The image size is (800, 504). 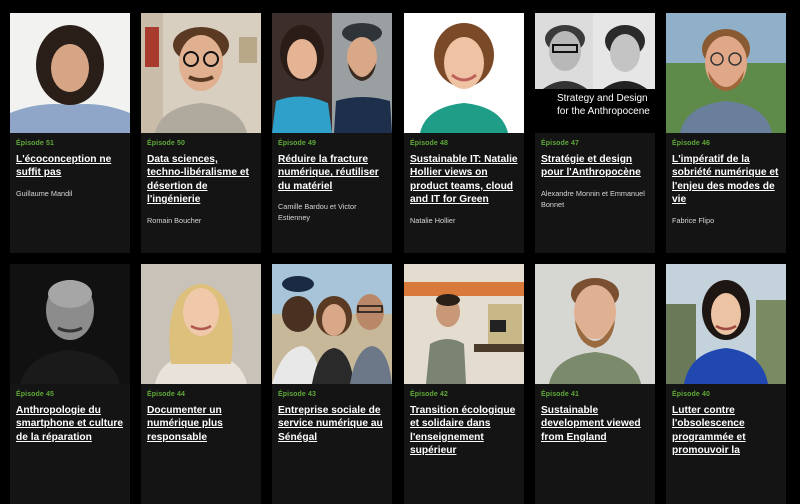 I want to click on episode-authors: Camille Bardou et Victor Estienney, so click(x=317, y=212).